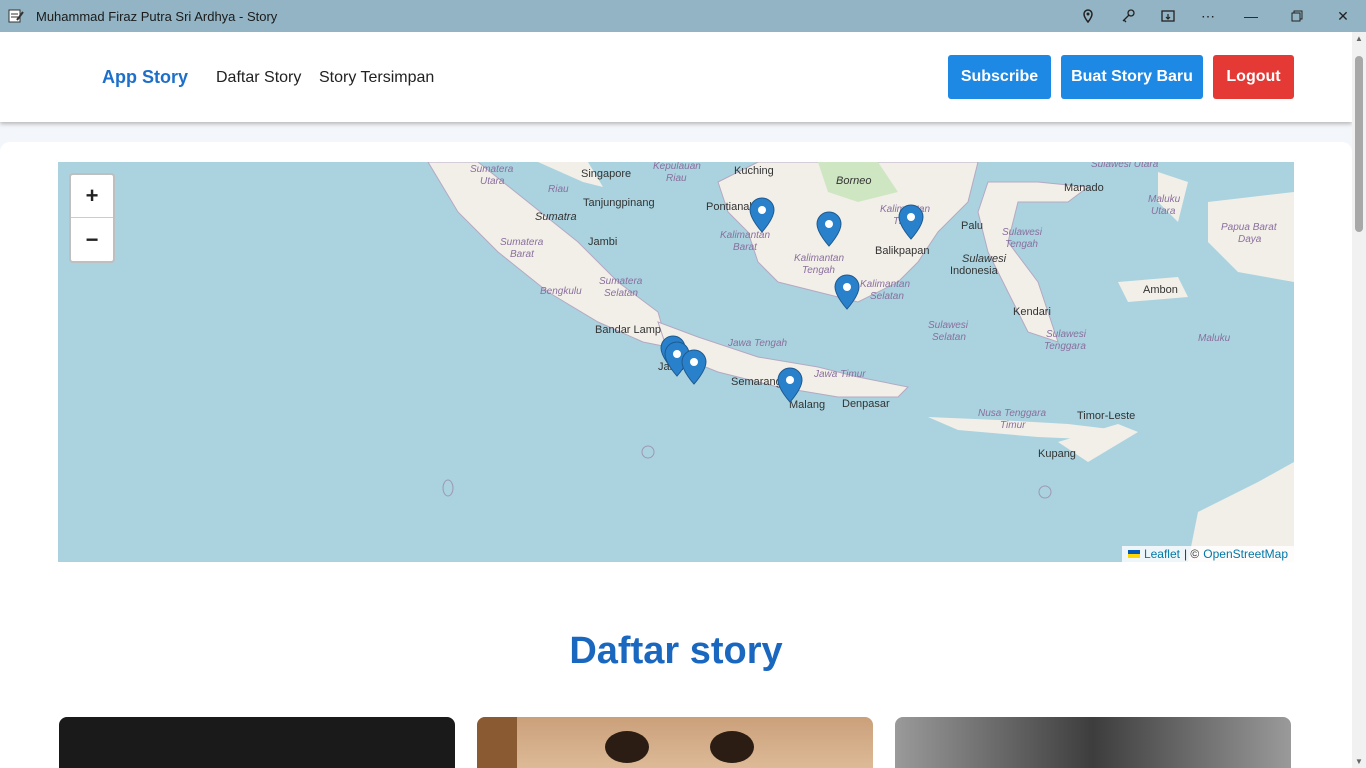  Describe the element at coordinates (145, 77) in the screenshot. I see `brand-link: App Story` at that location.